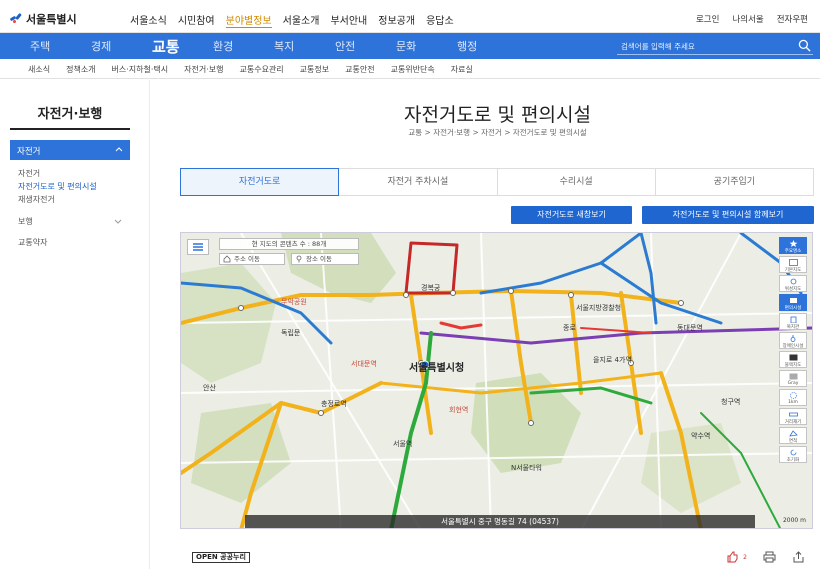  Describe the element at coordinates (793, 245) in the screenshot. I see `map-tool-landmarks: 주요명소` at that location.